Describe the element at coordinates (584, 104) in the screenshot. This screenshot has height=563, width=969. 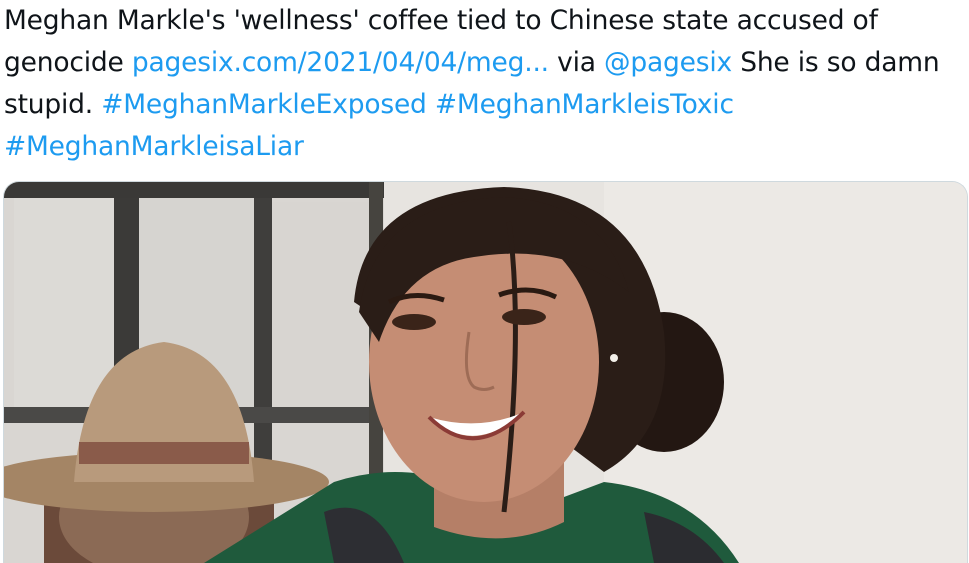
I see `hashtag-toxic: #MeghanMarkleisToxic` at that location.